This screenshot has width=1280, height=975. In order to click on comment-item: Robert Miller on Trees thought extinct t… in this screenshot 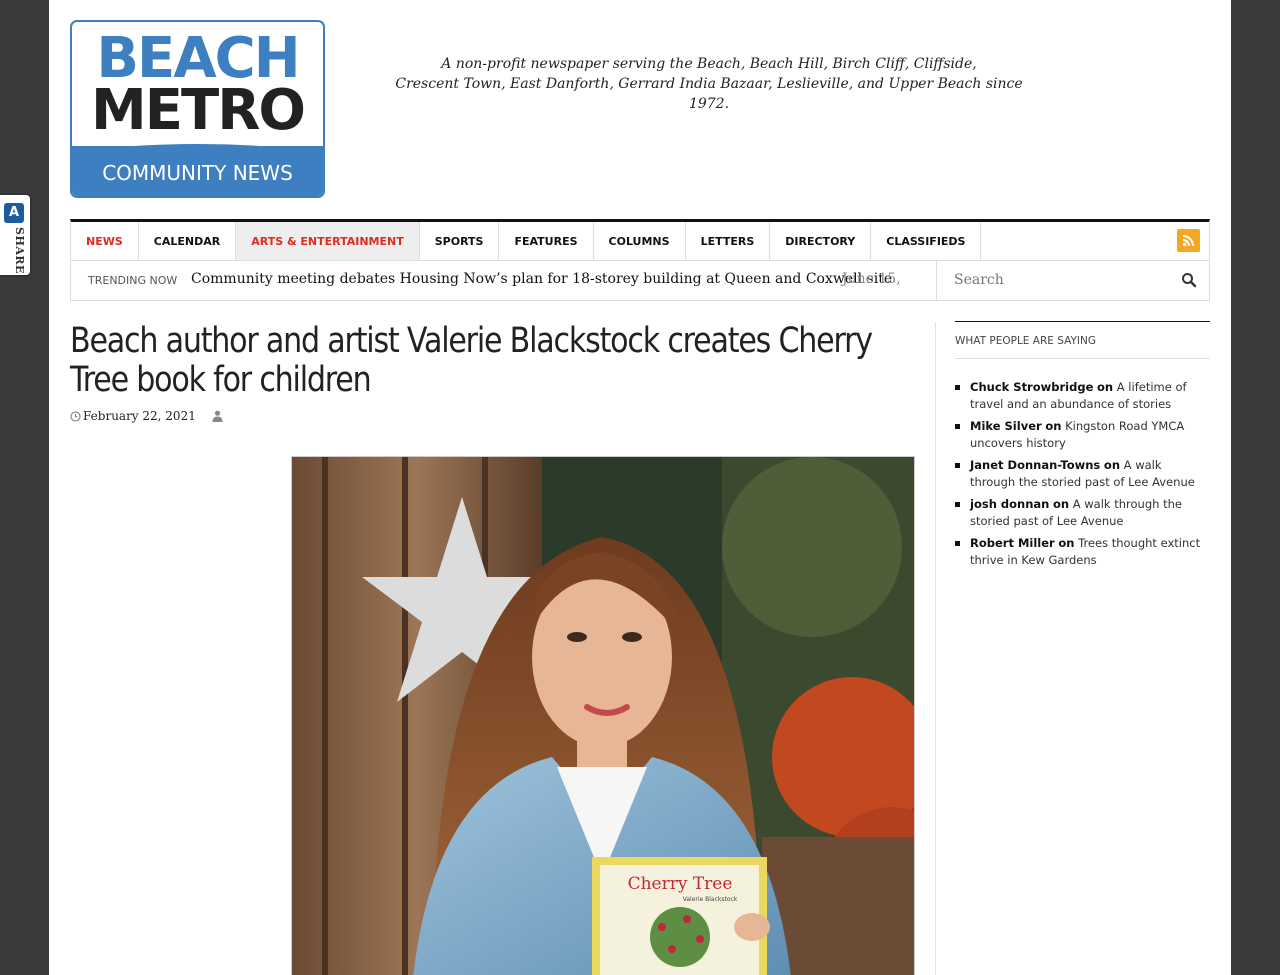, I will do `click(1082, 552)`.